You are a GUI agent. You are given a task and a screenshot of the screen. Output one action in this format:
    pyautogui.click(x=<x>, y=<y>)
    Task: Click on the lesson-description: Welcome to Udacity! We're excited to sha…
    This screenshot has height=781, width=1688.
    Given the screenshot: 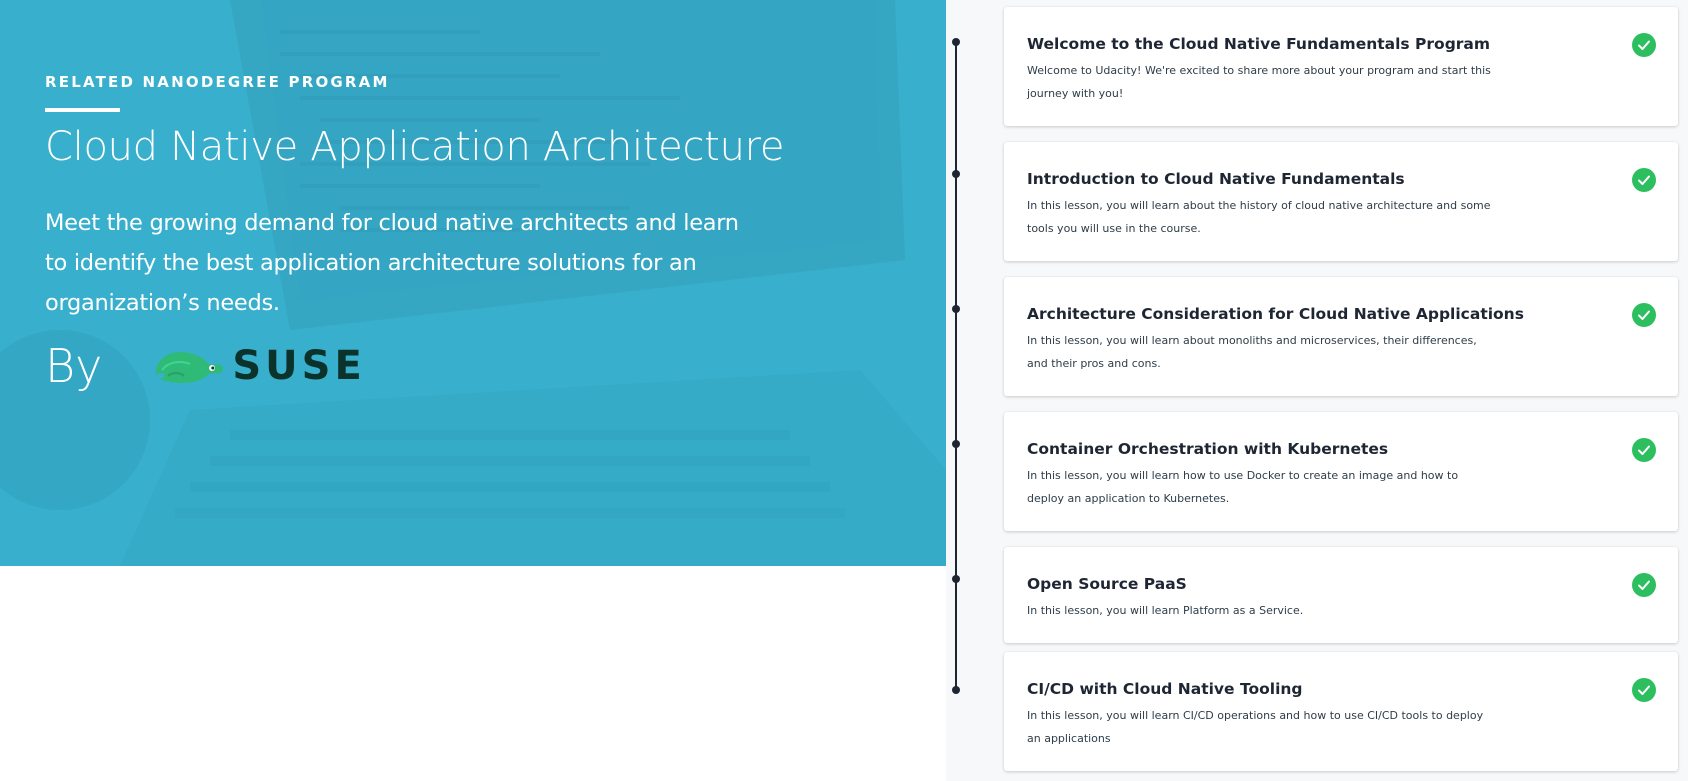 What is the action you would take?
    pyautogui.click(x=1259, y=82)
    